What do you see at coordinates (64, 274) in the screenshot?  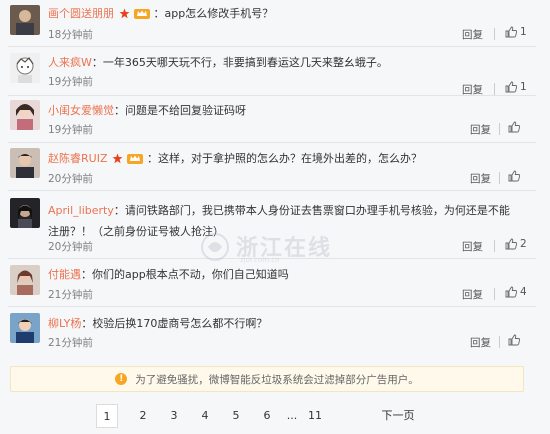 I see `username-link: 付能遇` at bounding box center [64, 274].